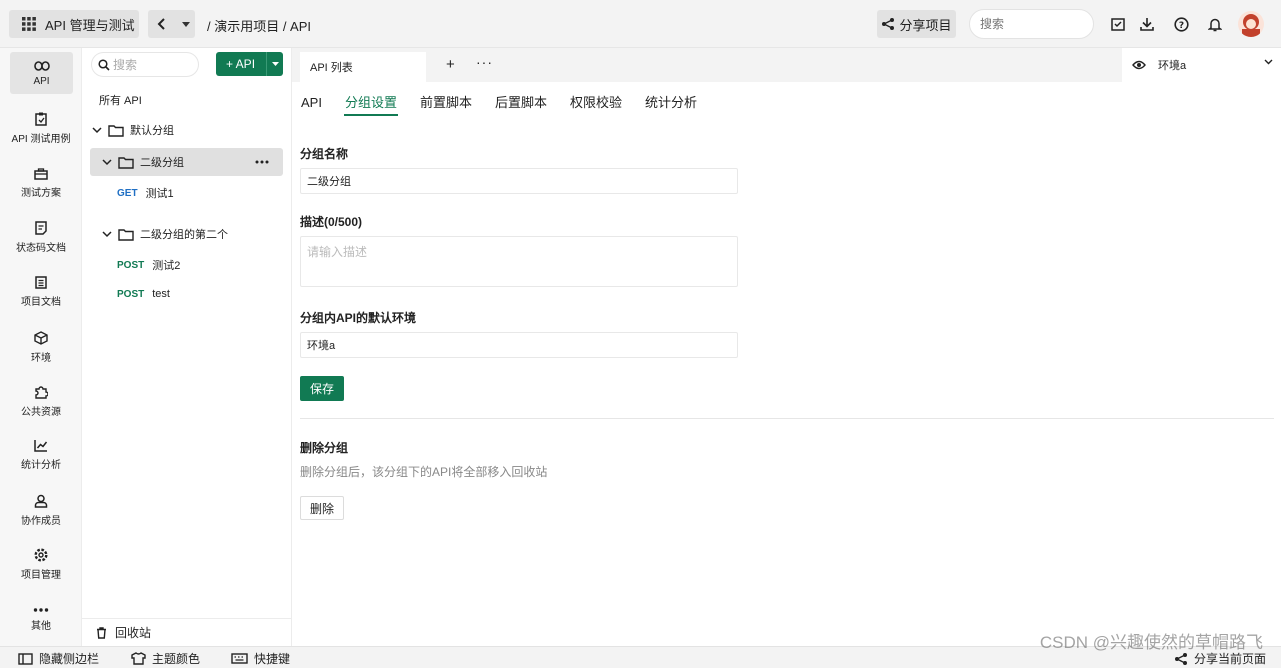 This screenshot has width=1281, height=668. Describe the element at coordinates (1151, 642) in the screenshot. I see `watermark: CSDN @兴趣使然的草帽路飞` at that location.